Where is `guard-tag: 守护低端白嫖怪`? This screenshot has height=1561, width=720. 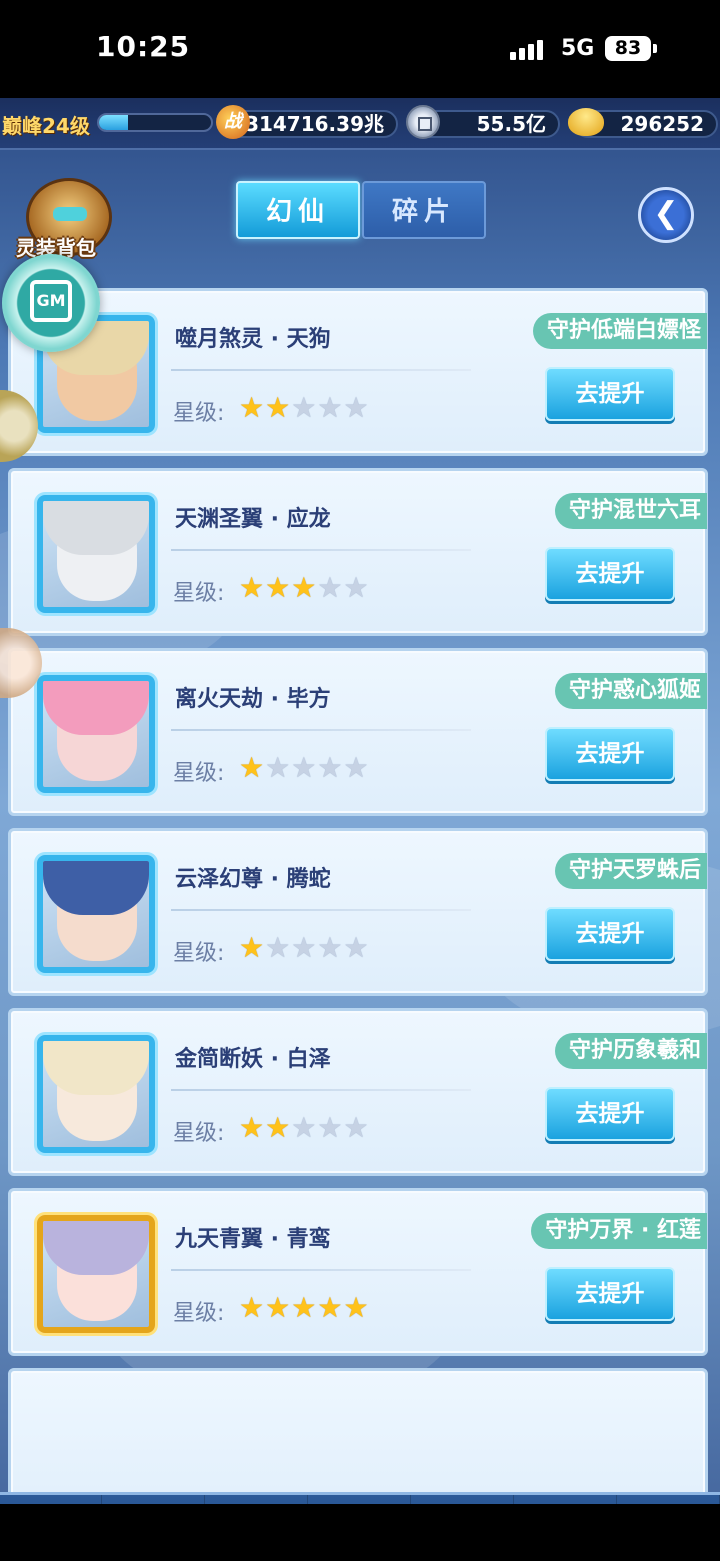
guard-tag: 守护低端白嫖怪 is located at coordinates (619, 331).